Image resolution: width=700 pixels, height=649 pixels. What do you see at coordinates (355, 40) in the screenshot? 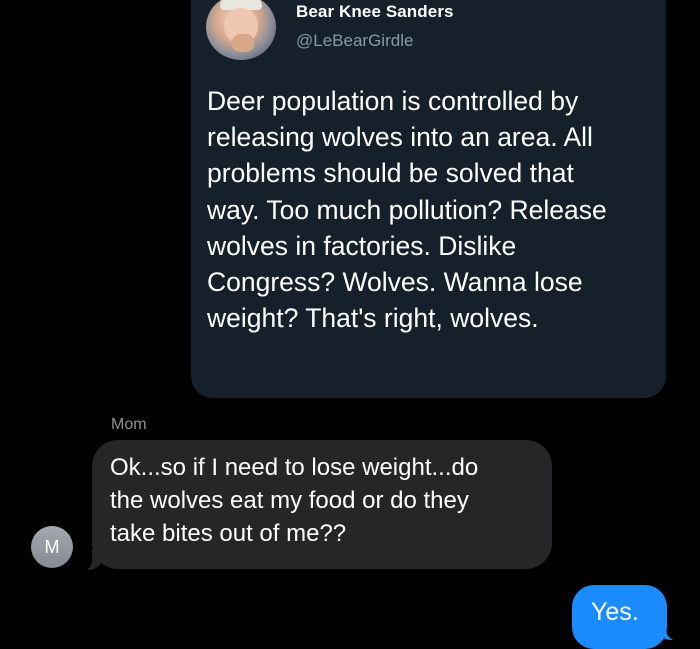
I see `tweet-author-handle: @LeBearGirdle` at bounding box center [355, 40].